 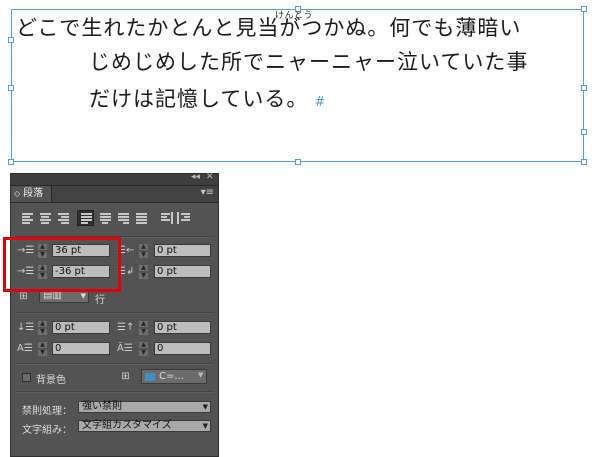 I want to click on mojikumi-value: 文字組カスタマイズ, so click(x=127, y=425).